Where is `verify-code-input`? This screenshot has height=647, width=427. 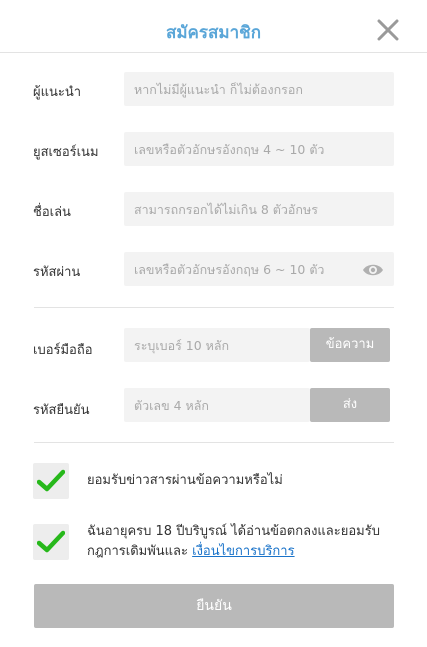 verify-code-input is located at coordinates (217, 405).